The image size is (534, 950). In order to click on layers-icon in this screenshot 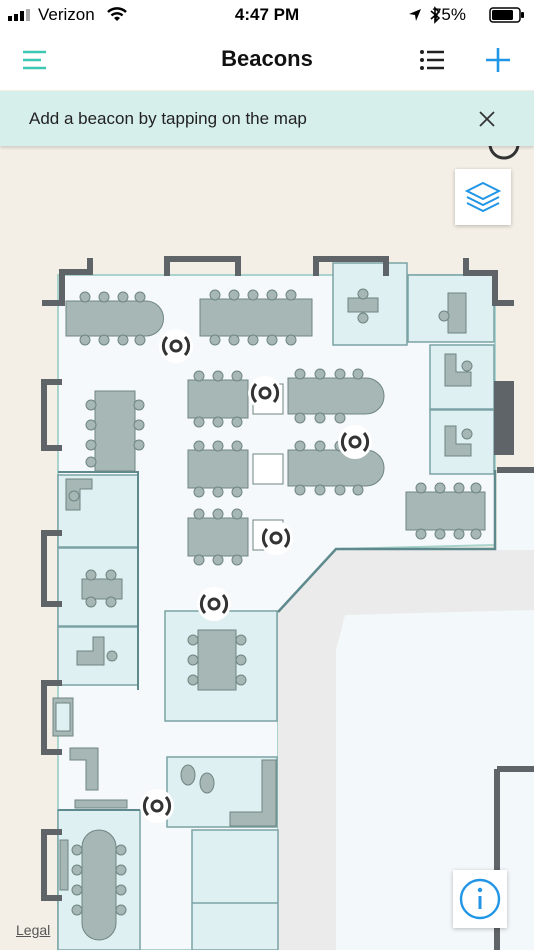, I will do `click(483, 197)`.